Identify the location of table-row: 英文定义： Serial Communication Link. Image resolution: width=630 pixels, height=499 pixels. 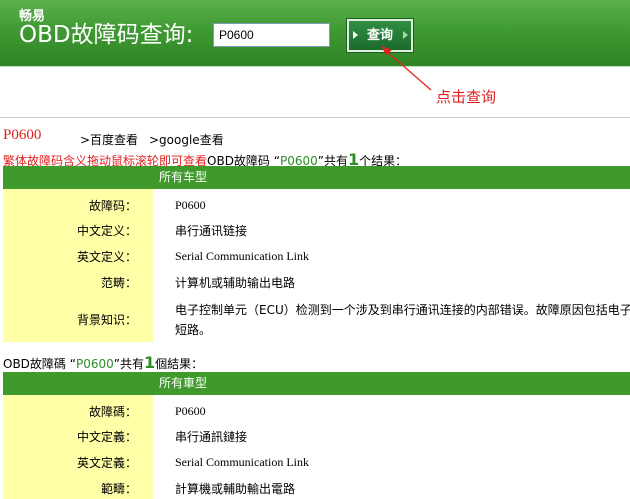
(316, 256).